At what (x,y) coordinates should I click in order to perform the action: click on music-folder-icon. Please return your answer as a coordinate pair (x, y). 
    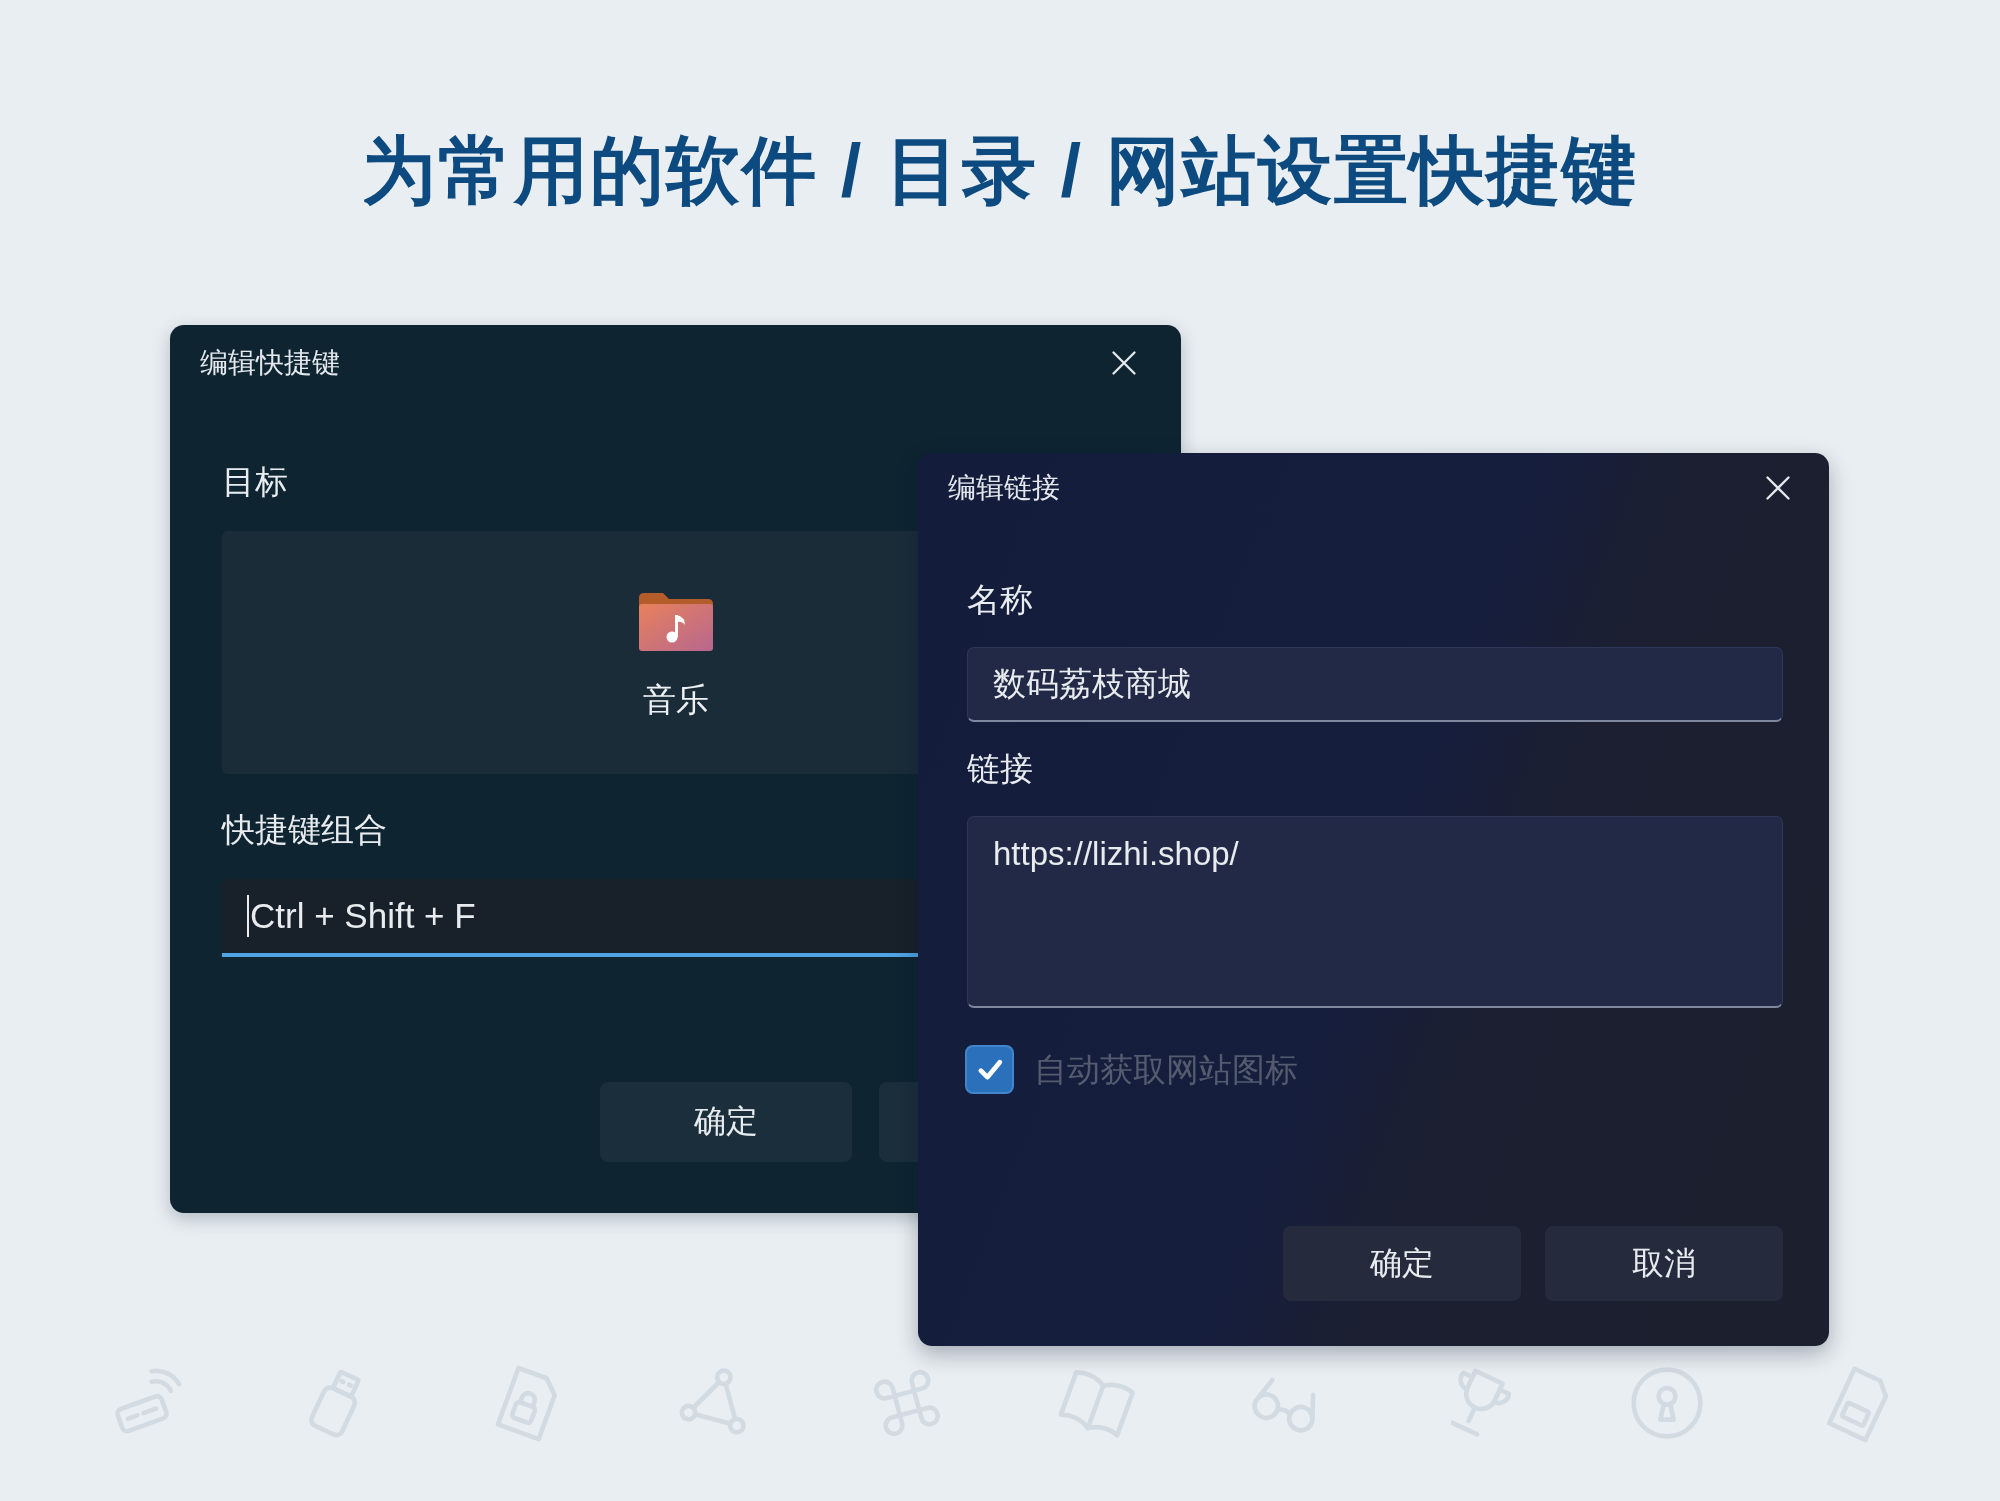
    Looking at the image, I should click on (676, 622).